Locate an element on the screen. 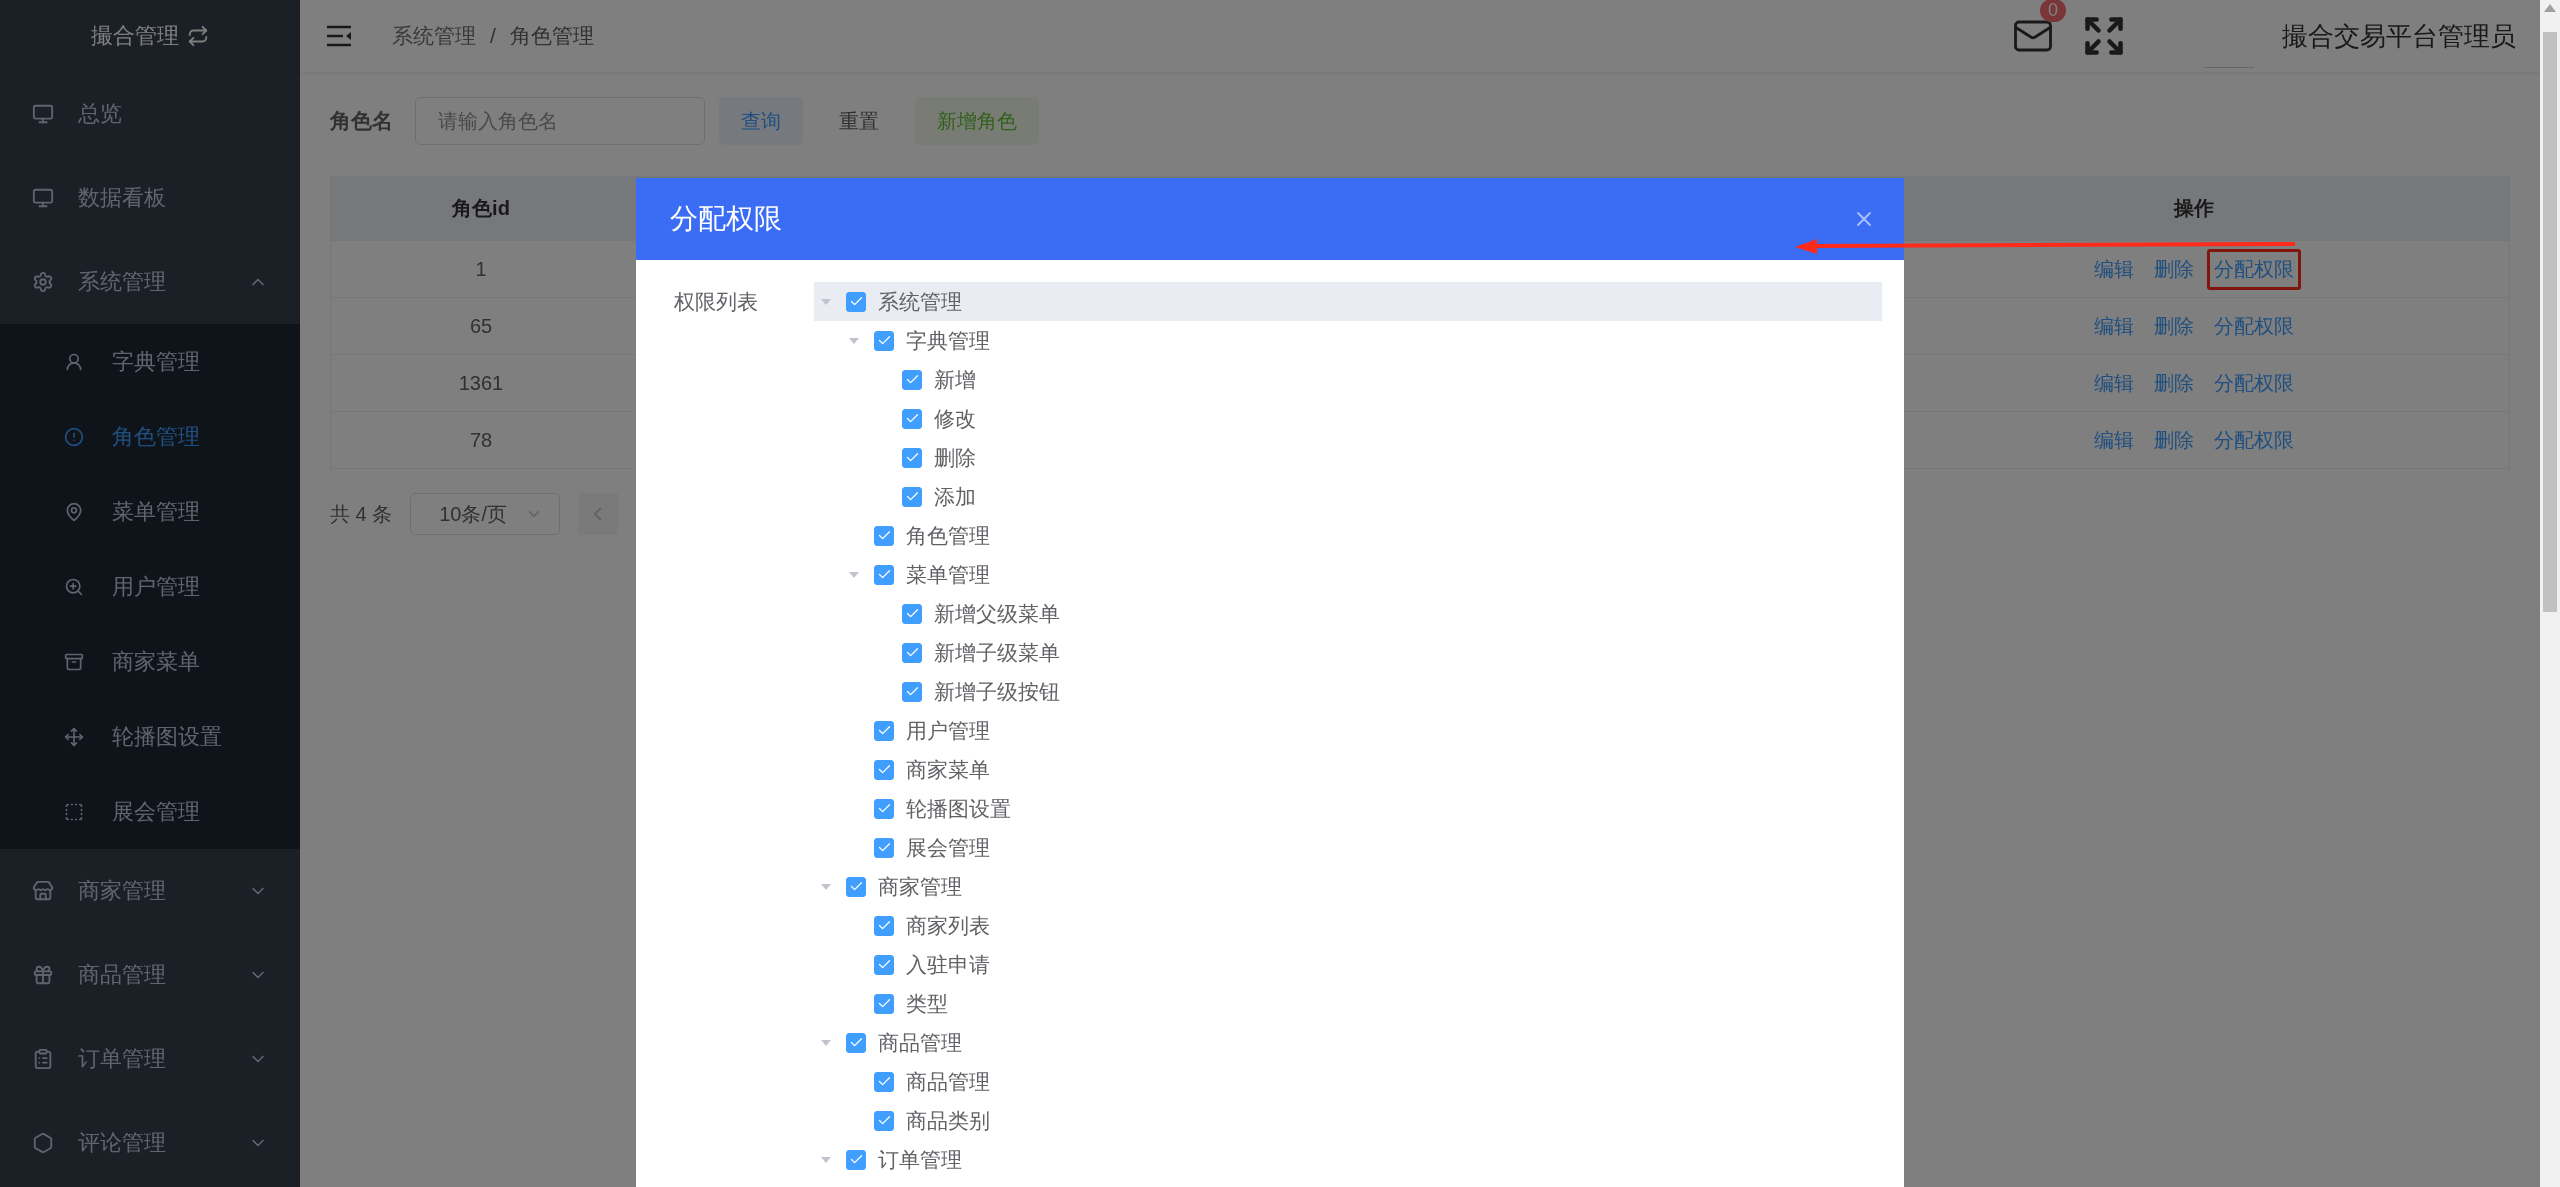 The image size is (2560, 1187). column-header: 操作 is located at coordinates (2194, 208).